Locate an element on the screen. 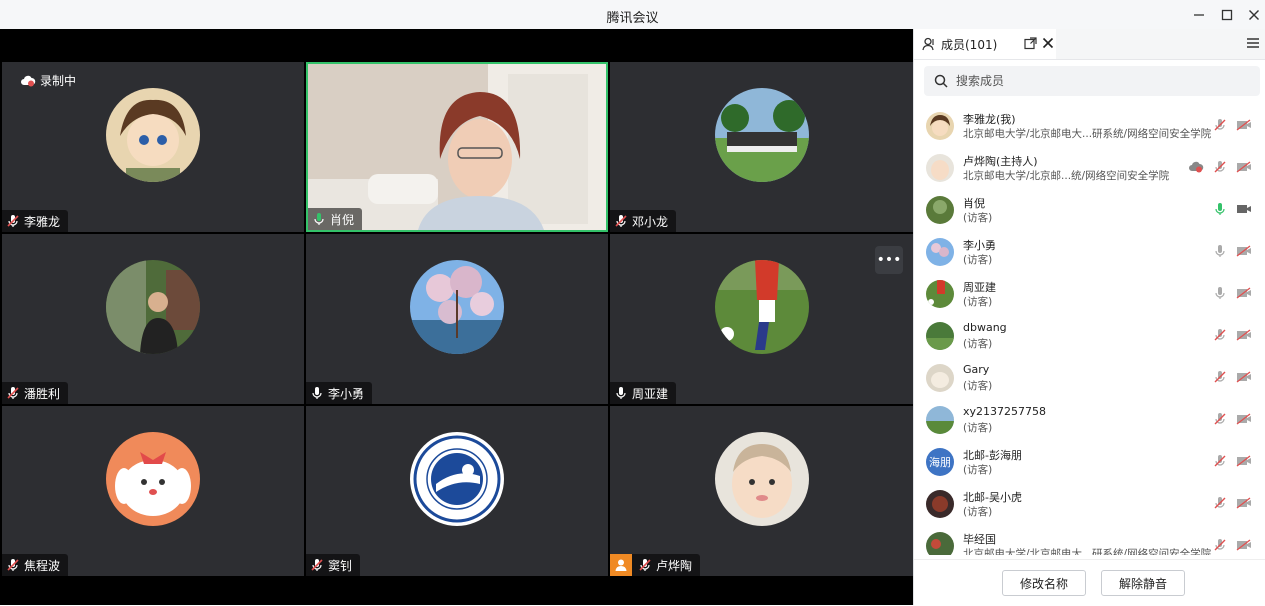 The height and width of the screenshot is (606, 1265). participant-name: 卢烨陶 is located at coordinates (674, 565).